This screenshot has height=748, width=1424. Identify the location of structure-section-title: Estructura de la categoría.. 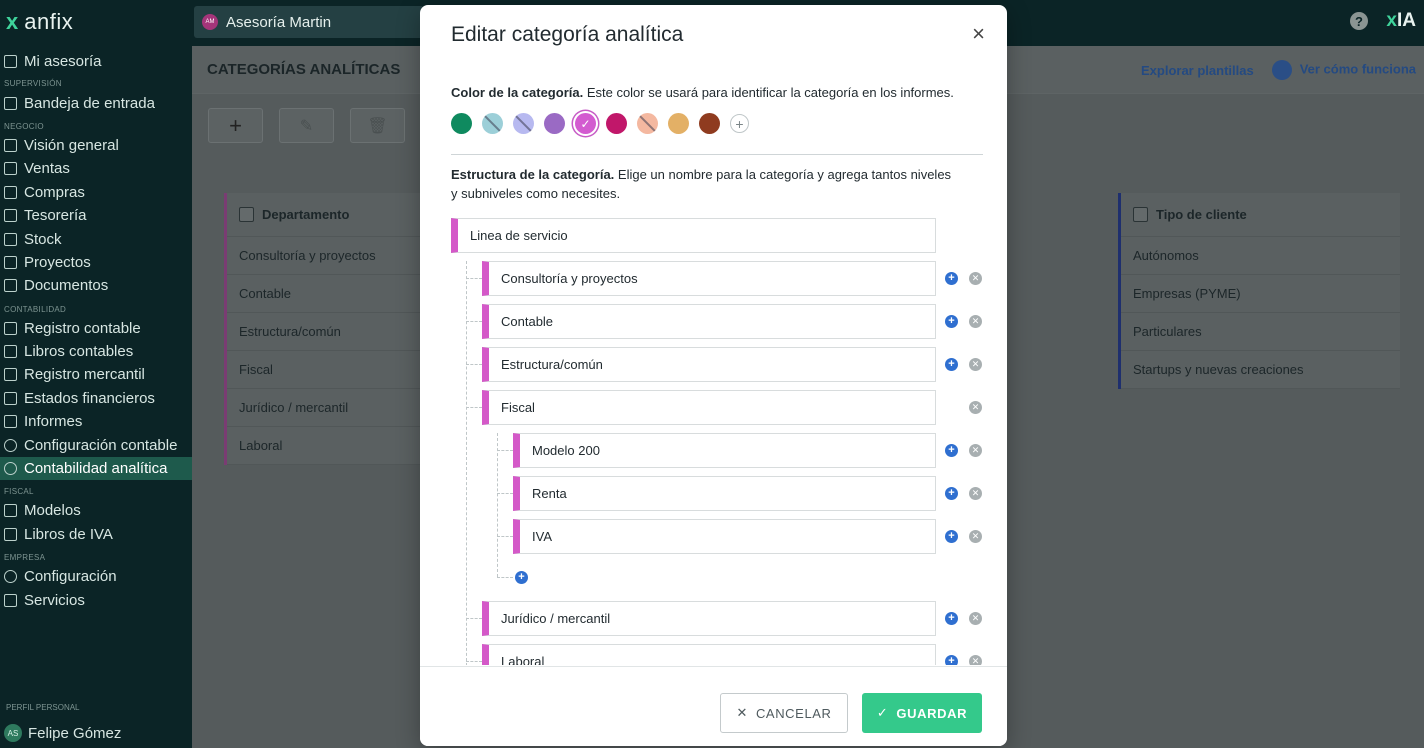
(533, 174).